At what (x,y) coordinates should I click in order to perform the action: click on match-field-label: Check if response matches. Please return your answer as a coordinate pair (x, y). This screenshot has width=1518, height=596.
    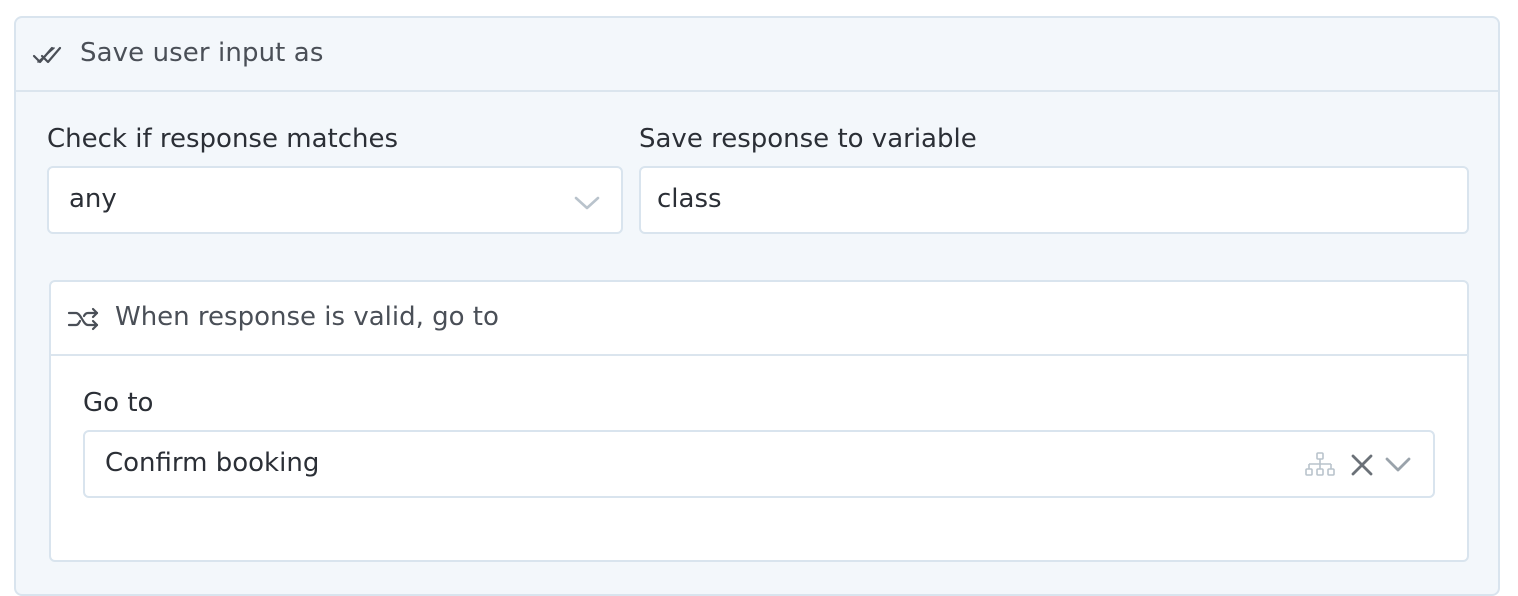
    Looking at the image, I should click on (223, 139).